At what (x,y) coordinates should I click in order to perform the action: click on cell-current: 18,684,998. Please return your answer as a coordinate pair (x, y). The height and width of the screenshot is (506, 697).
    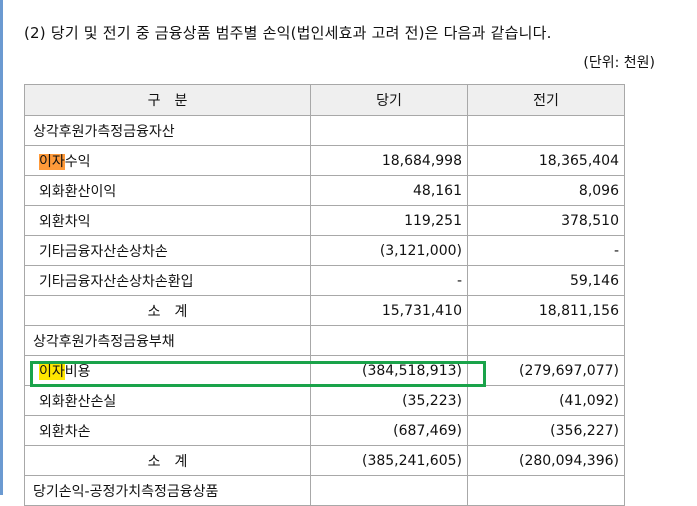
    Looking at the image, I should click on (389, 160).